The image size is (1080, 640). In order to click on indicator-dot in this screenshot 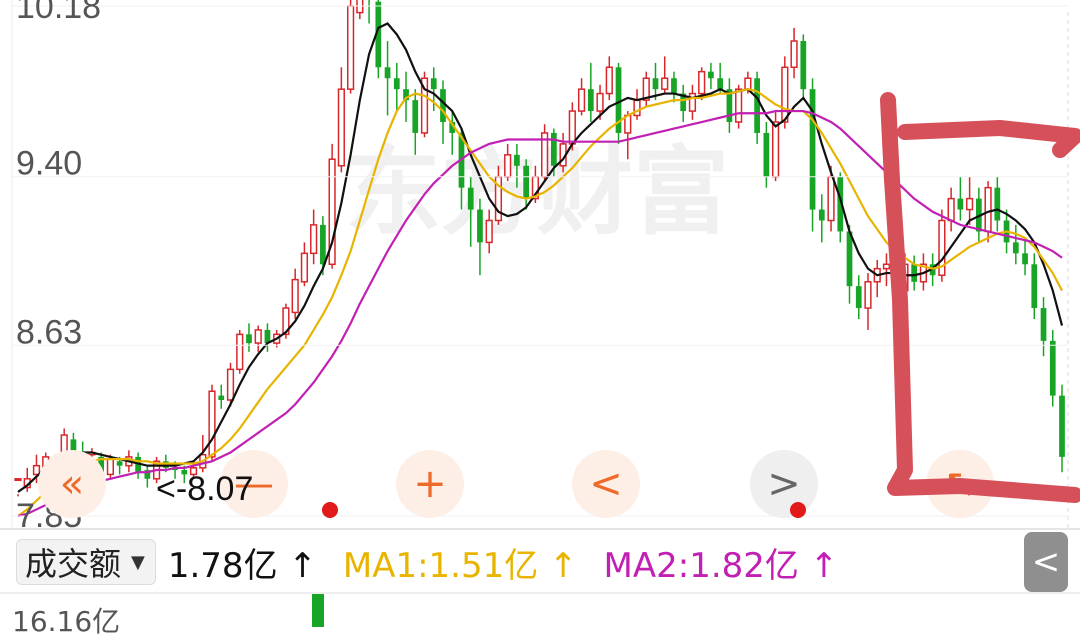, I will do `click(330, 510)`.